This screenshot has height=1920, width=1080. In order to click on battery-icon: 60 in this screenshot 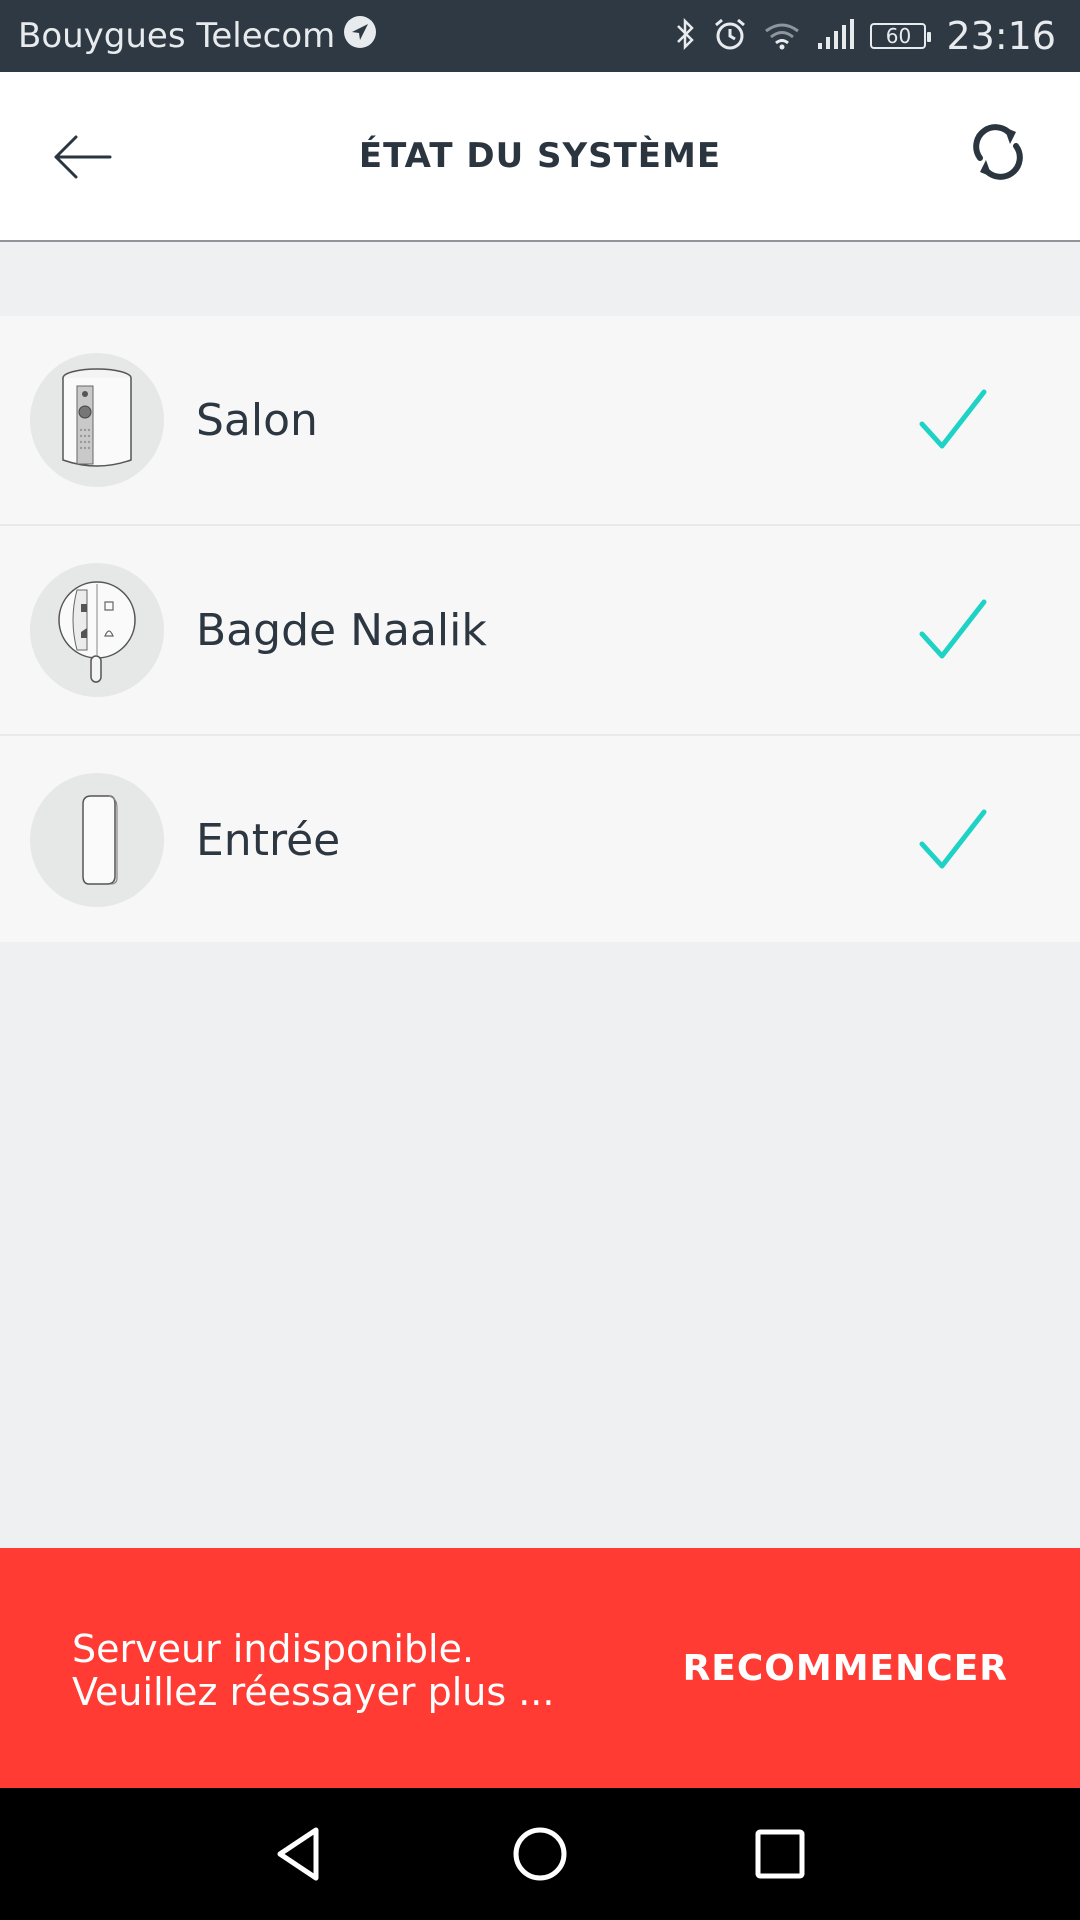, I will do `click(901, 36)`.